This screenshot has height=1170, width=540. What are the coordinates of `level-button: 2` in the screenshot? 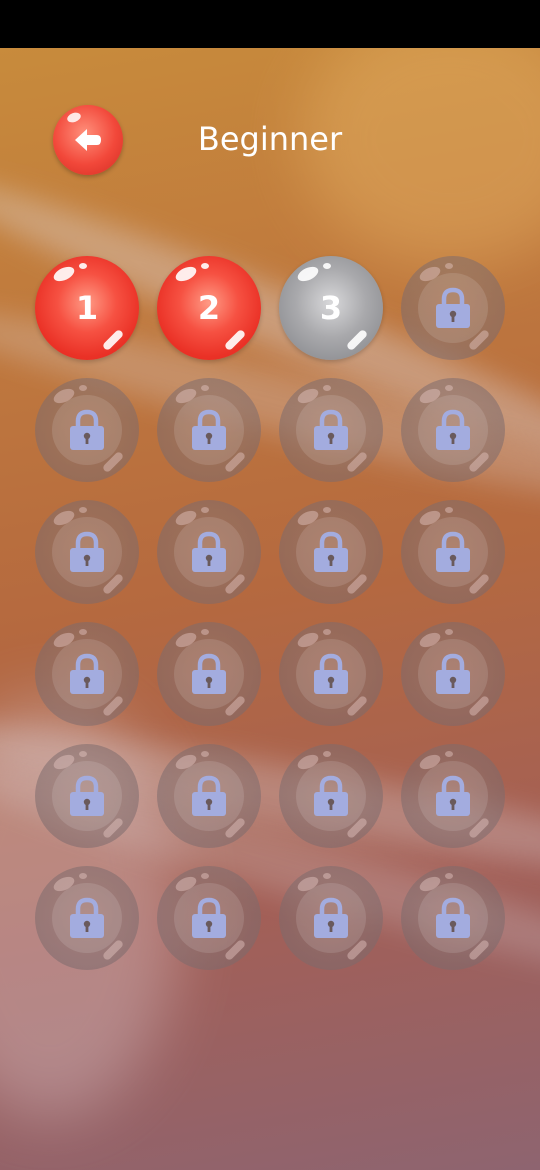 It's located at (209, 308).